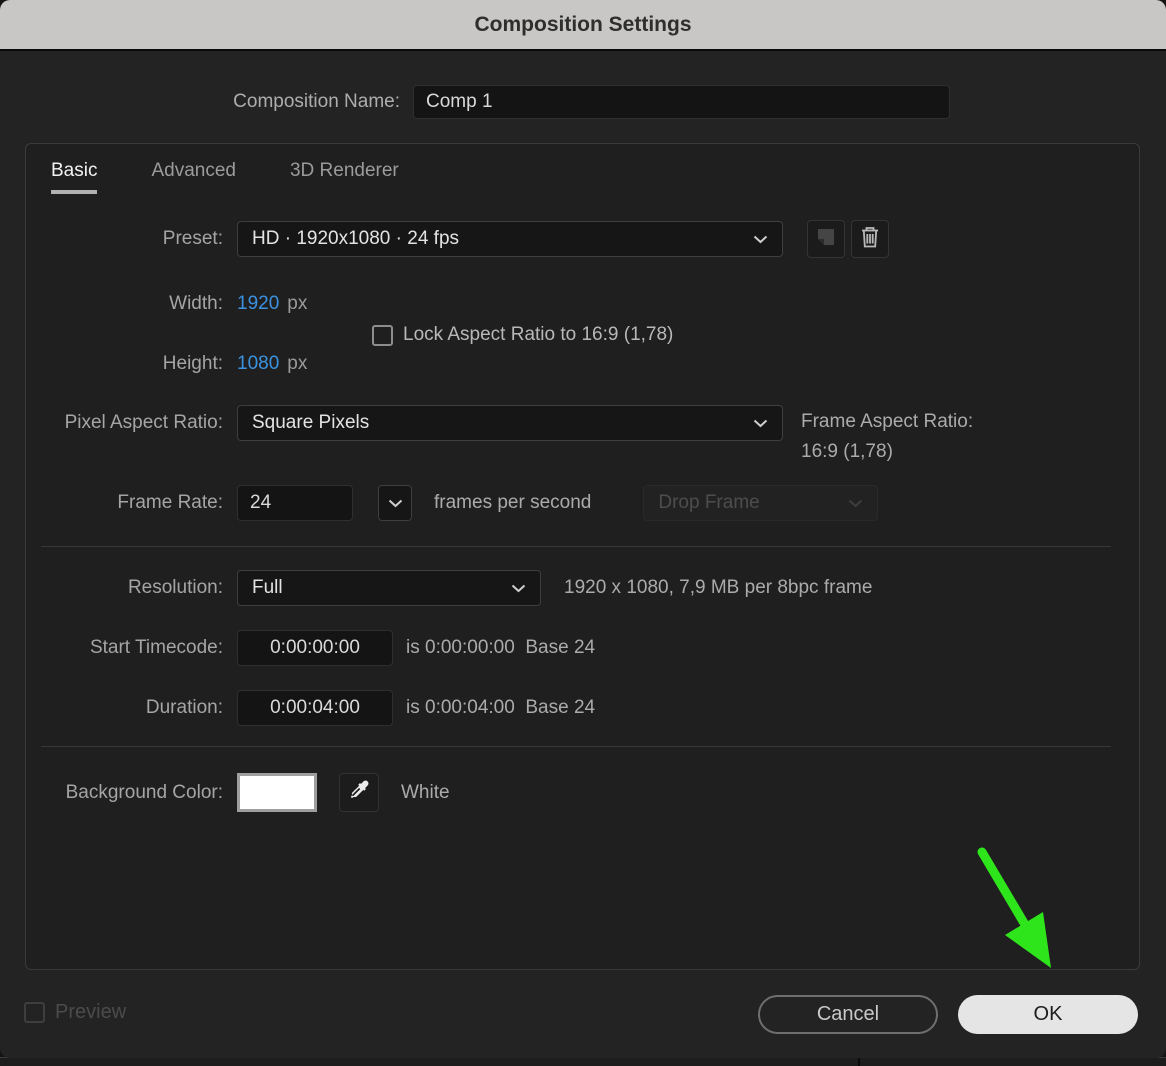 The height and width of the screenshot is (1066, 1166). Describe the element at coordinates (74, 177) in the screenshot. I see `tab-basic: Basic` at that location.